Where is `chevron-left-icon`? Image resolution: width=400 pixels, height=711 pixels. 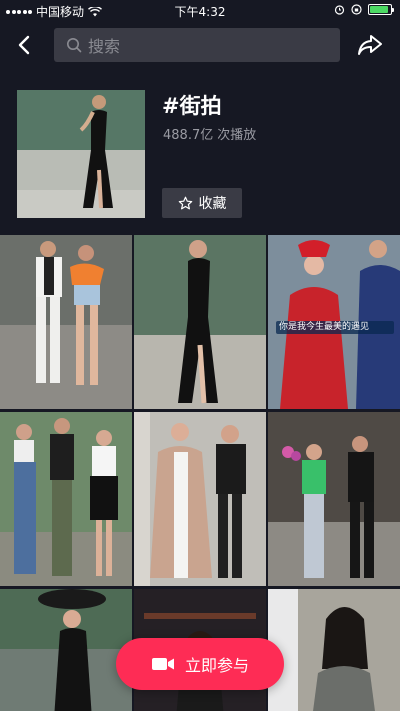 chevron-left-icon is located at coordinates (24, 45).